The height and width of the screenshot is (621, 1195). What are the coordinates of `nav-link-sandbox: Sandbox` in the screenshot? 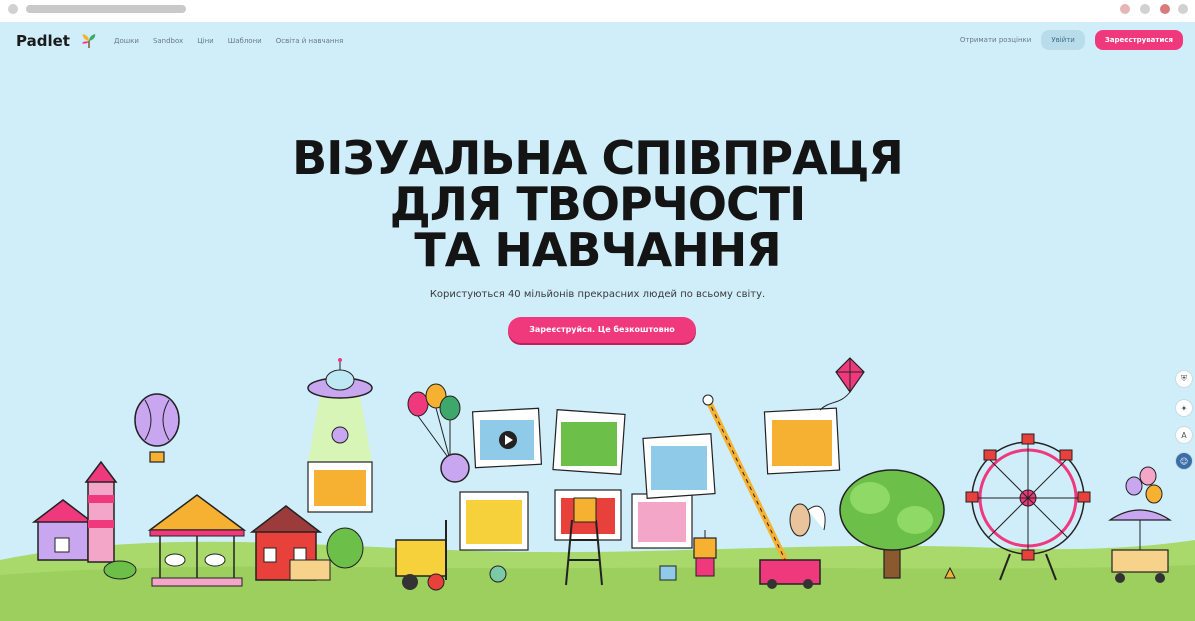 It's located at (168, 41).